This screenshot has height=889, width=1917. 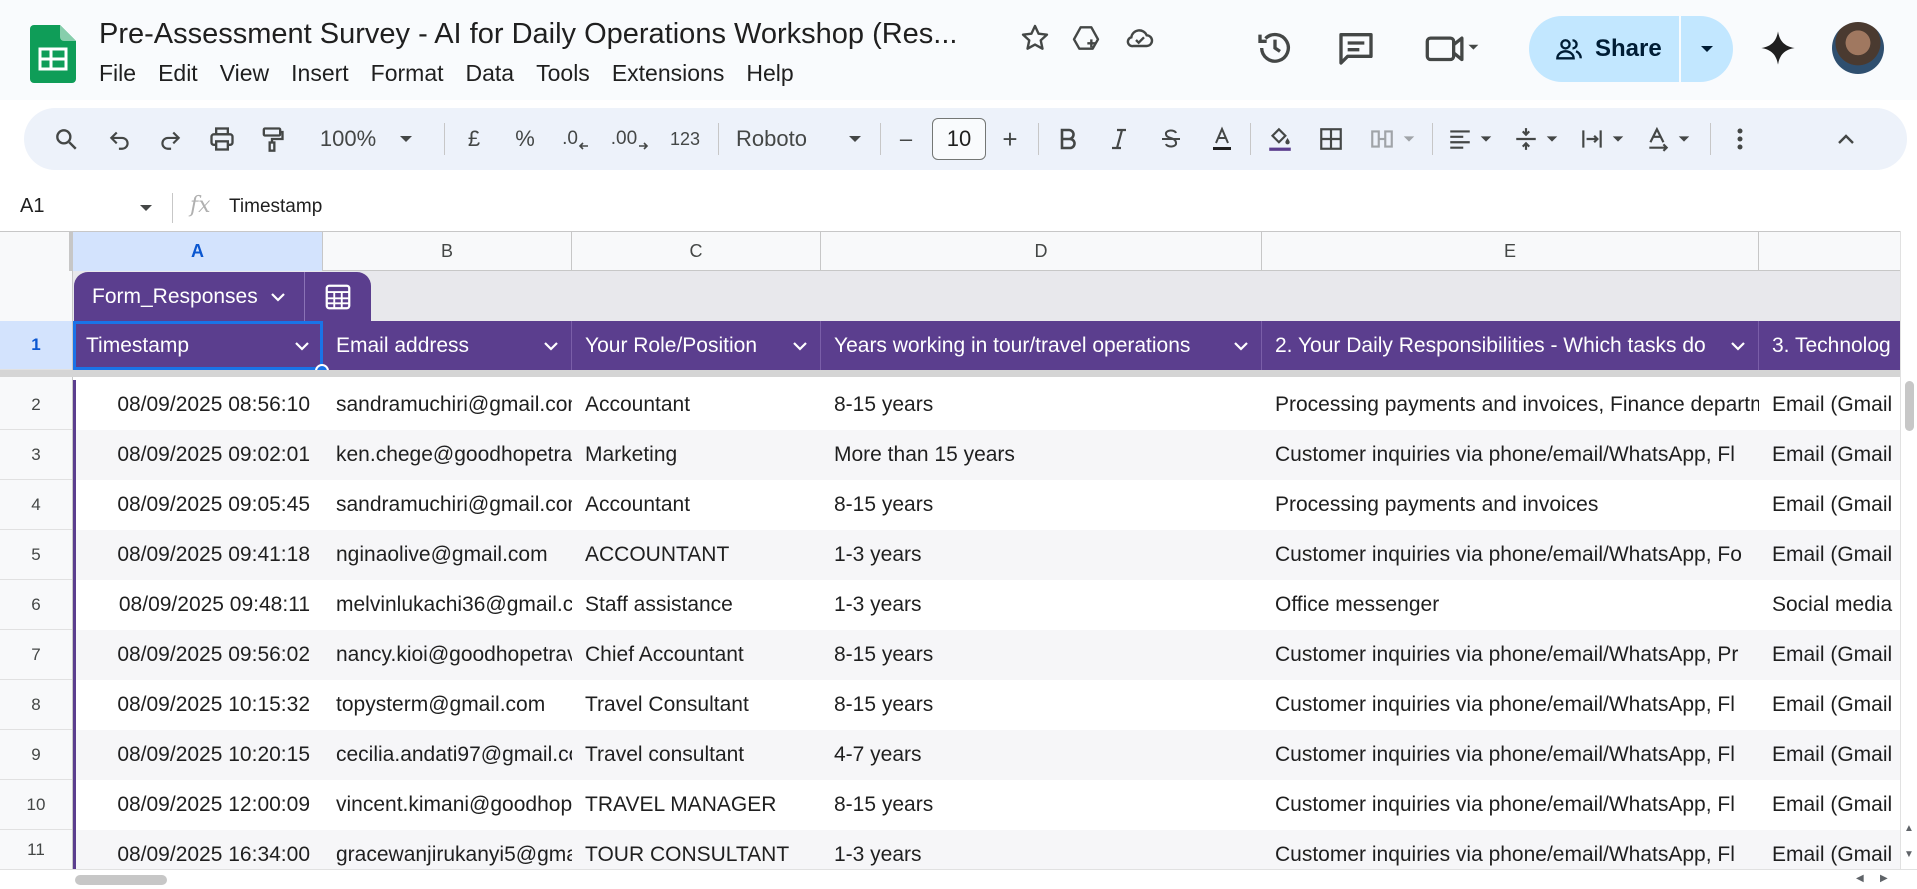 I want to click on header-cell-role: Your Role/Position, so click(x=696, y=345).